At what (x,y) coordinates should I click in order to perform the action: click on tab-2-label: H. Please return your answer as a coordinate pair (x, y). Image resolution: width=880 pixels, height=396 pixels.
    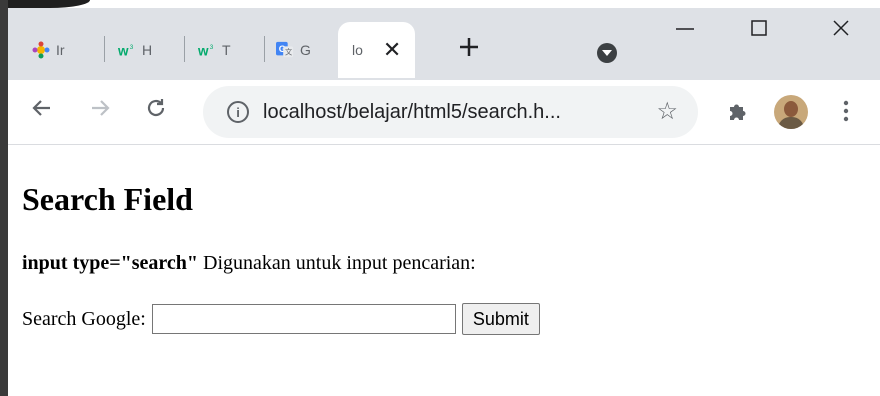
    Looking at the image, I should click on (147, 50).